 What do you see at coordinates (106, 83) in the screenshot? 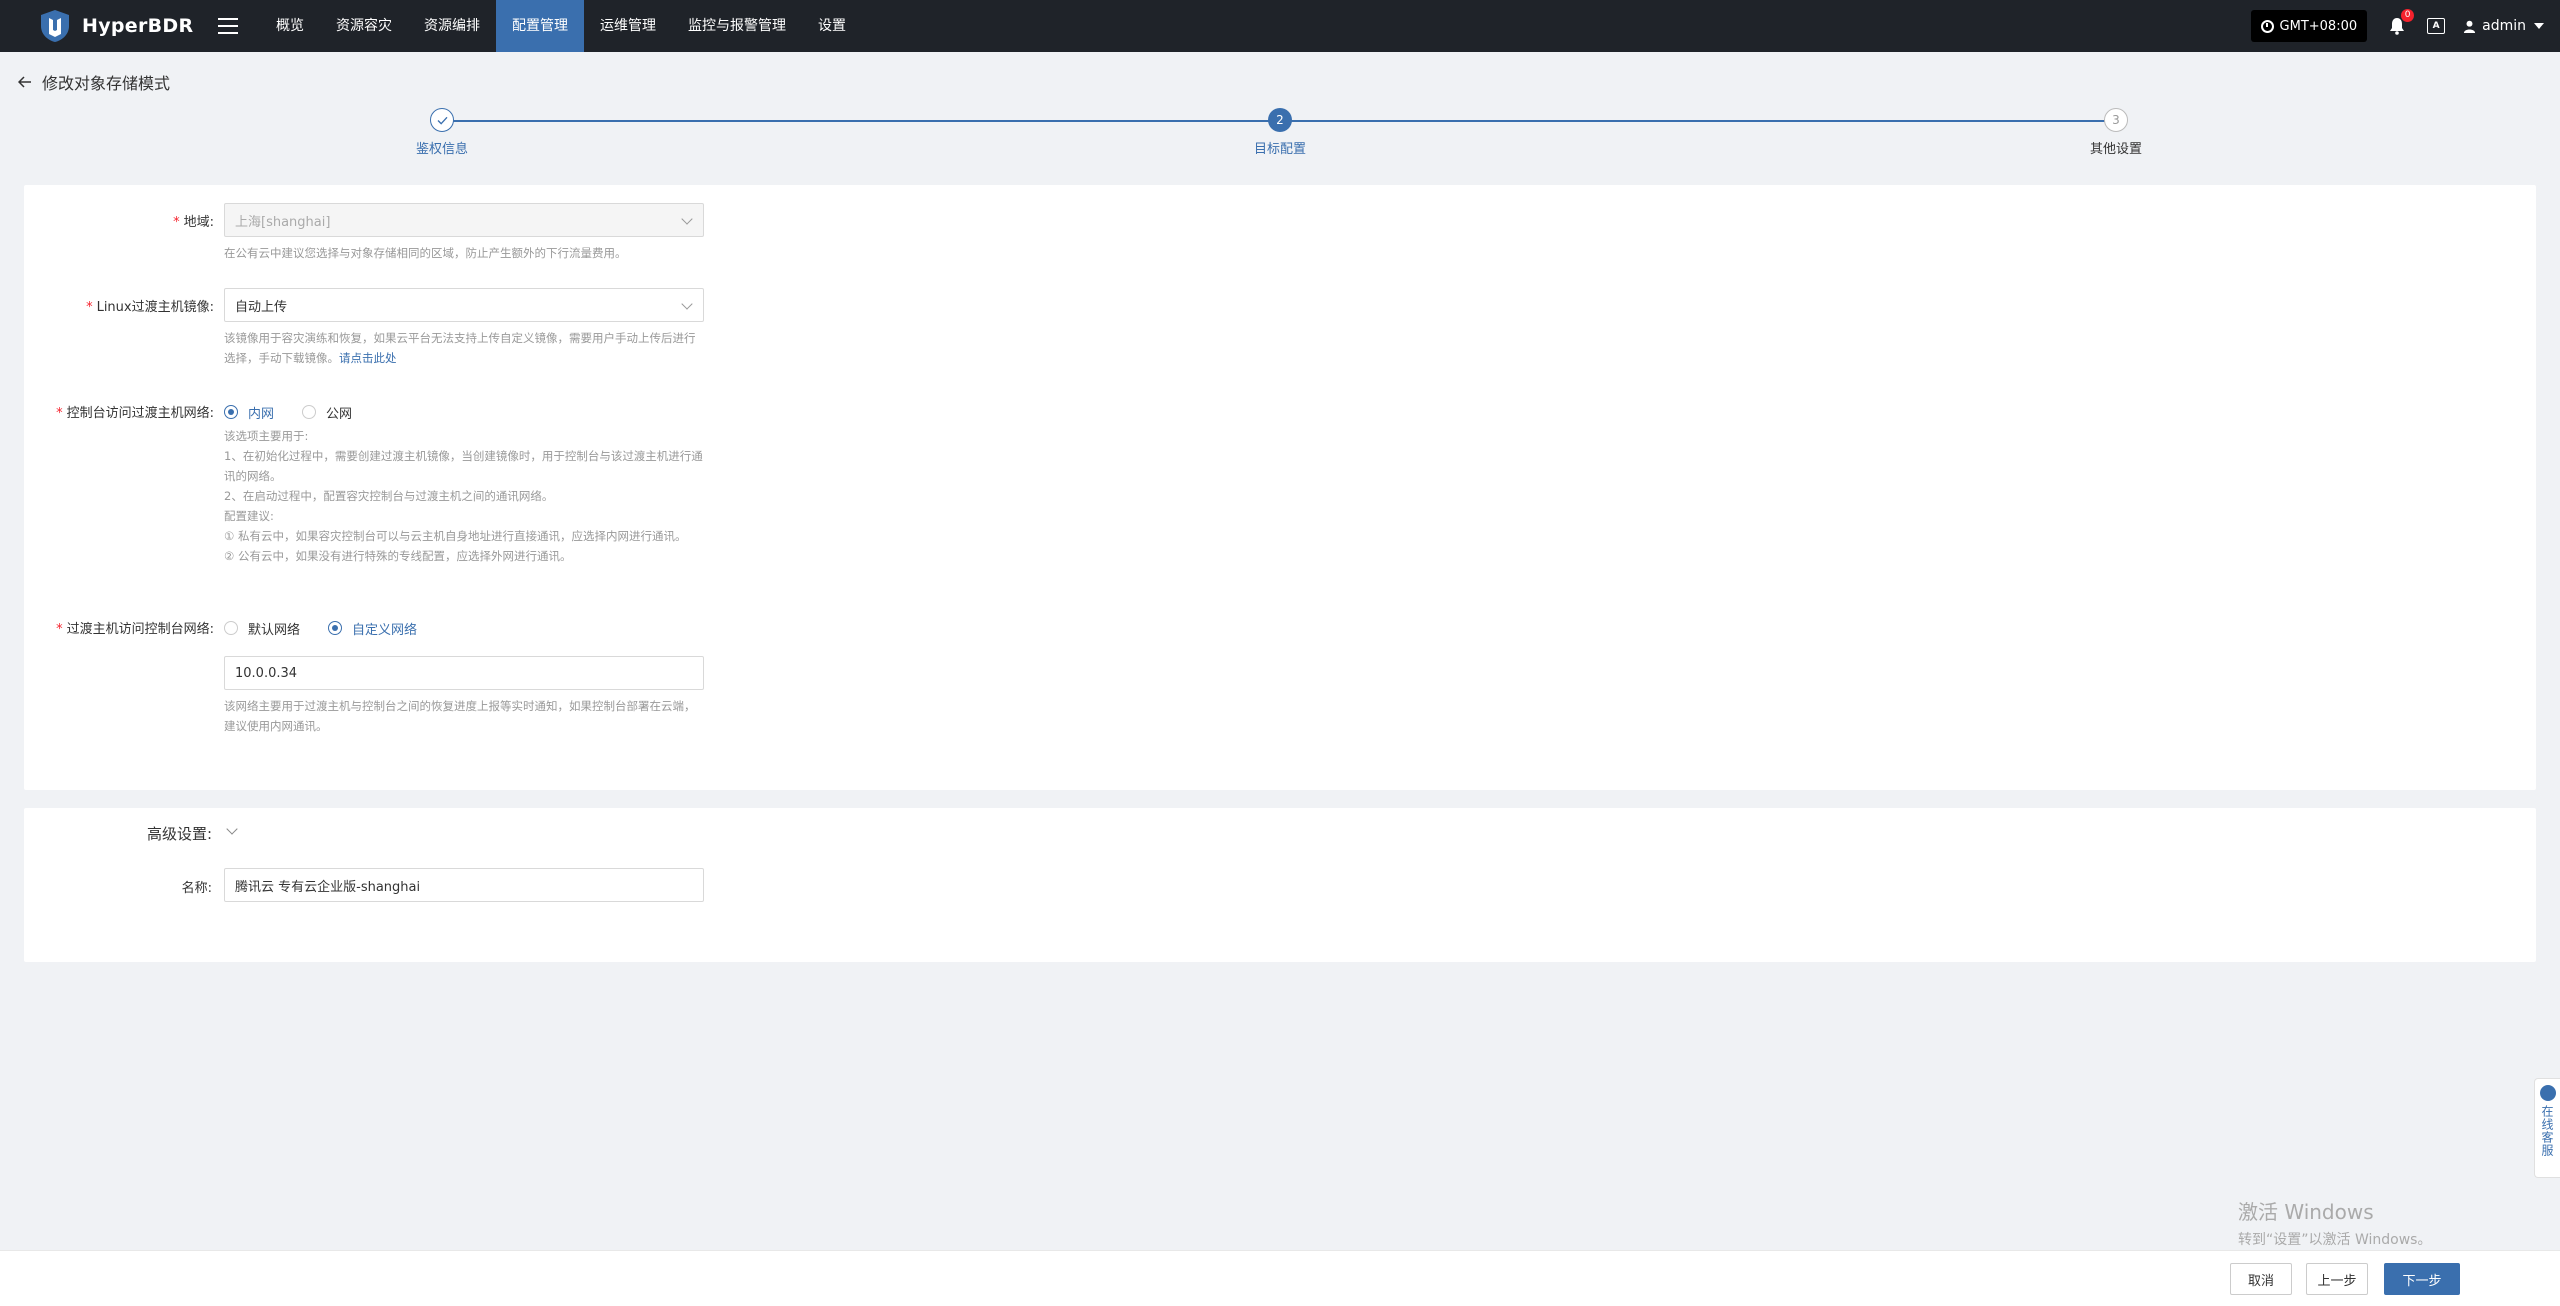
I see `page-title: 修改对象存储模式` at bounding box center [106, 83].